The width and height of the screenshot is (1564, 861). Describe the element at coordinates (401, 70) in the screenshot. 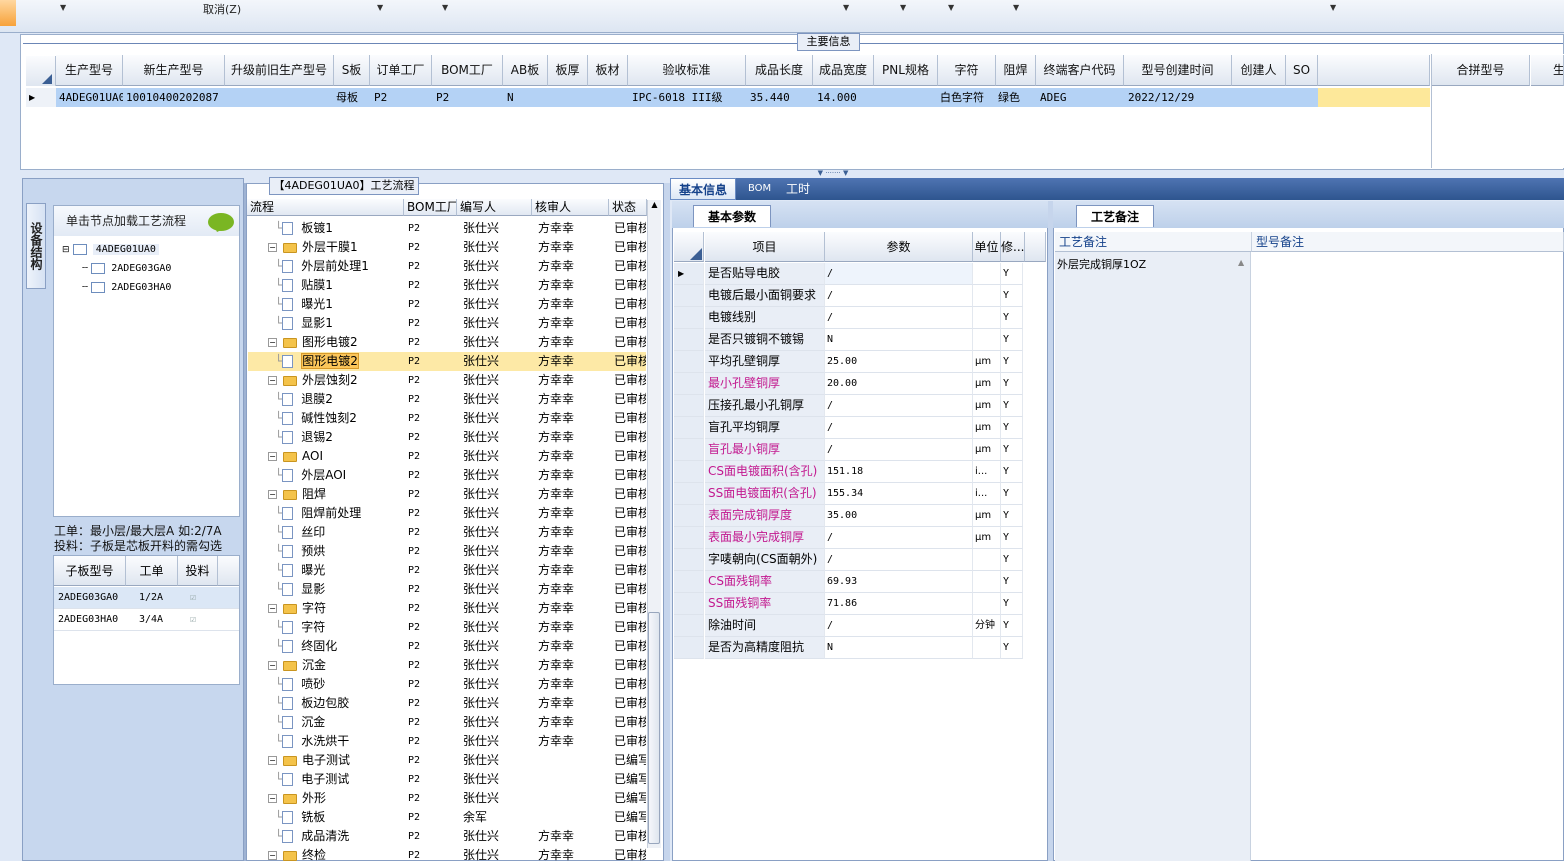

I see `col-header: 订单工厂` at that location.